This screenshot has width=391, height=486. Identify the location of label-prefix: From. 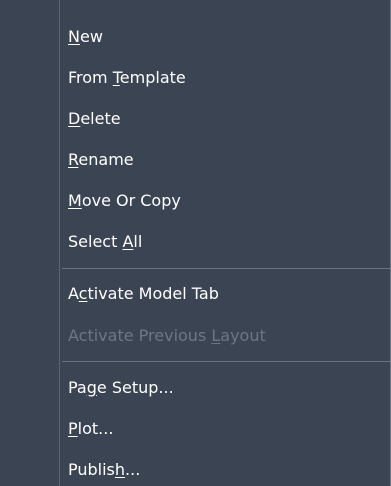
(90, 77).